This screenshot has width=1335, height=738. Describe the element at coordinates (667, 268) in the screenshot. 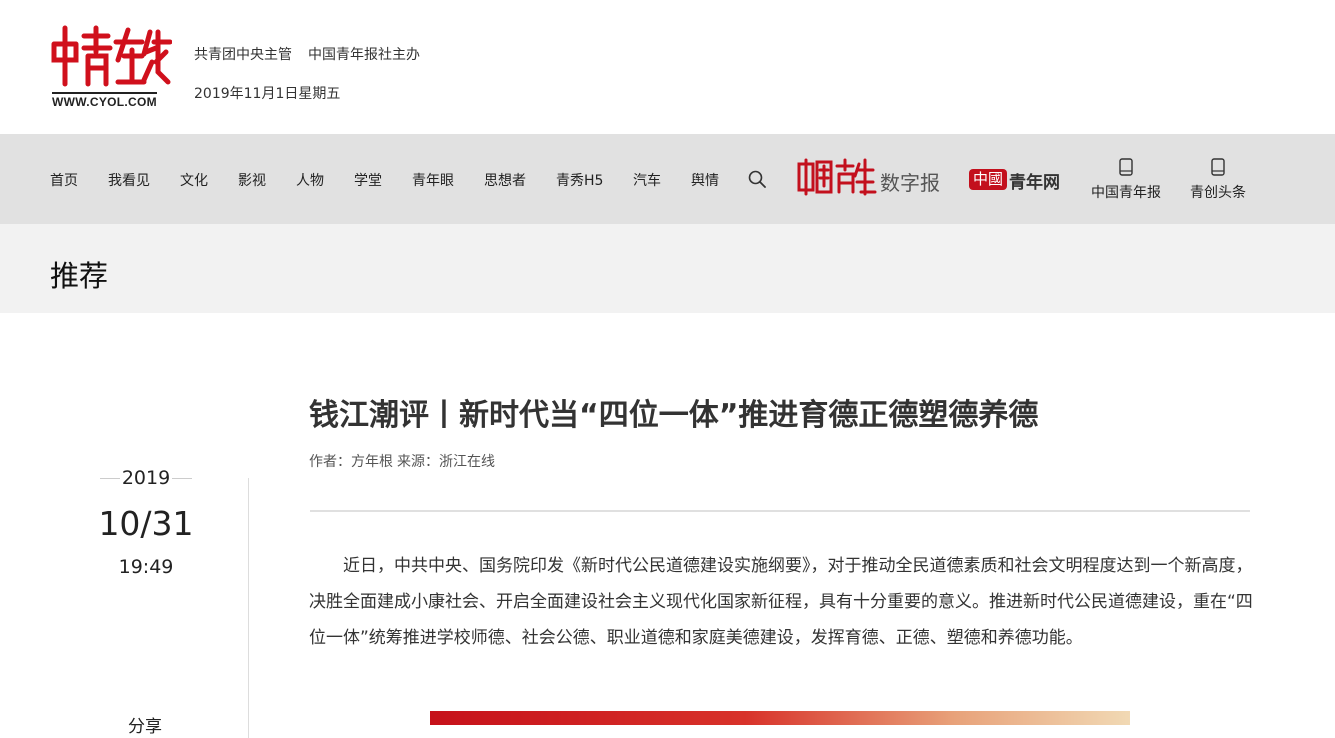

I see `section-band` at that location.